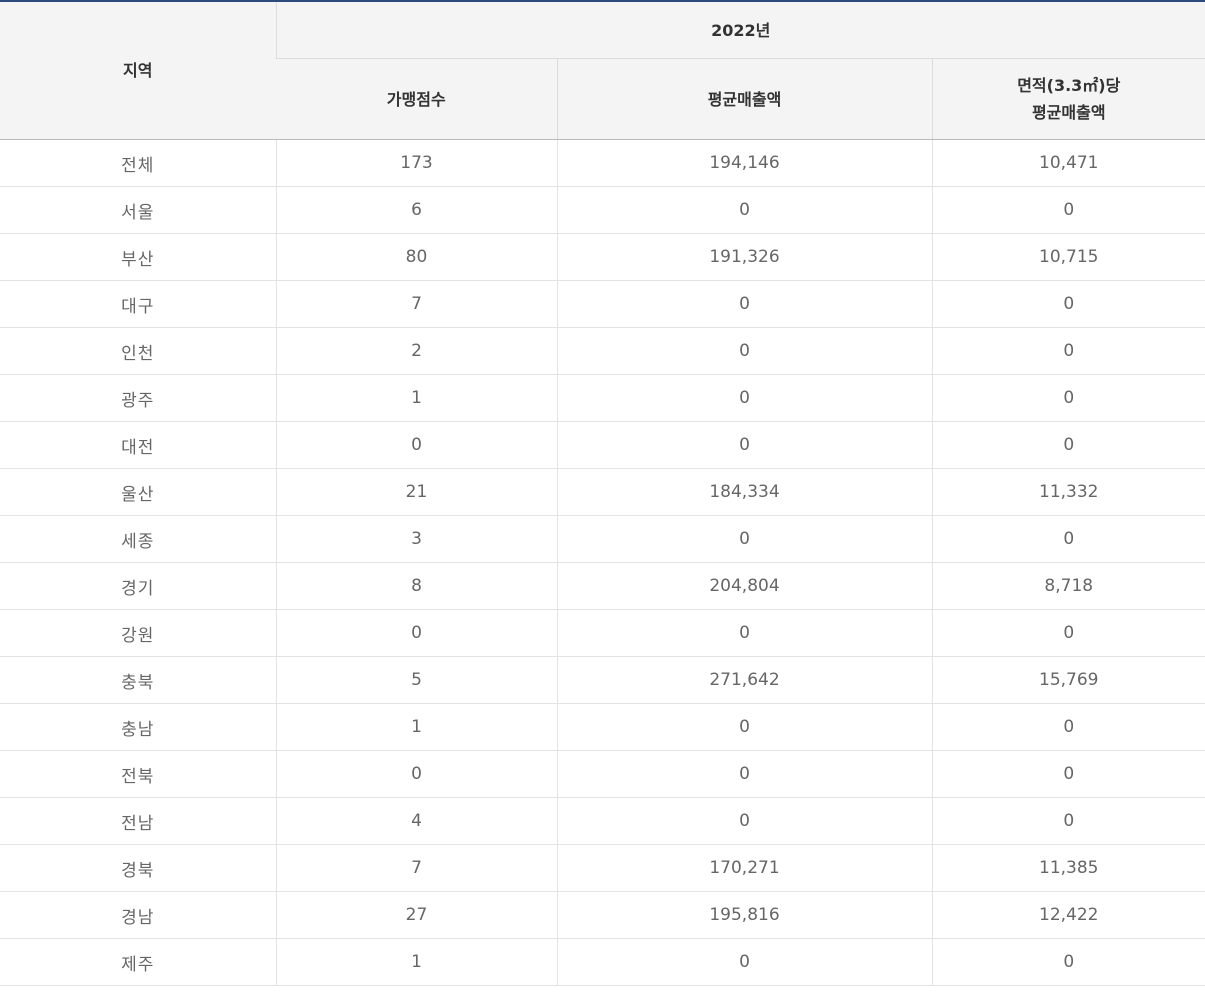  I want to click on cell-region: 충북, so click(138, 680).